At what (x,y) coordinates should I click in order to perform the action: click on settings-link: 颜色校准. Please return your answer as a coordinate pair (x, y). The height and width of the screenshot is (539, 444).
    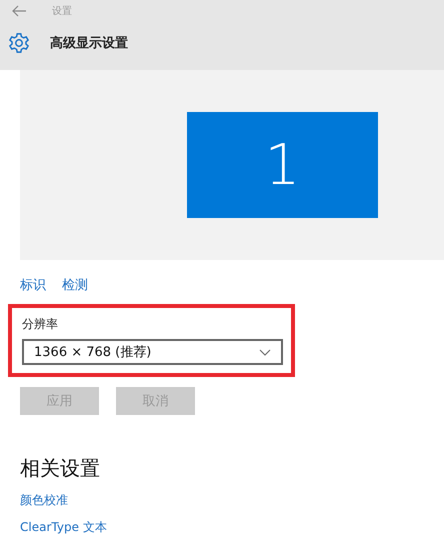
    Looking at the image, I should click on (44, 500).